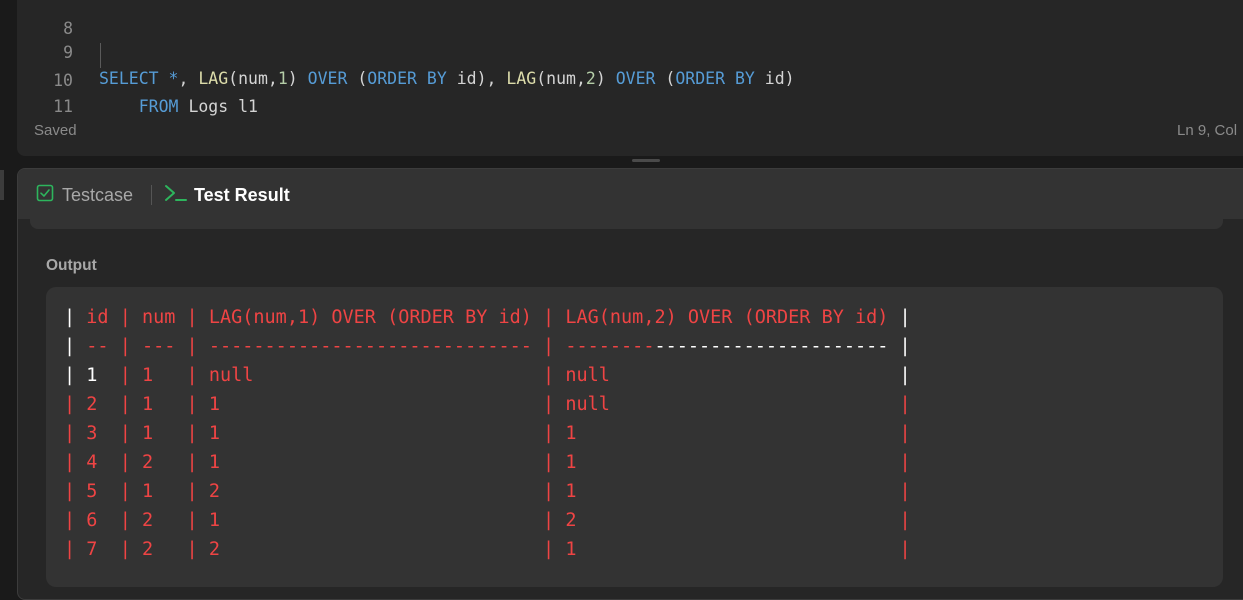 The width and height of the screenshot is (1243, 600). What do you see at coordinates (45, 195) in the screenshot?
I see `checkbox-icon` at bounding box center [45, 195].